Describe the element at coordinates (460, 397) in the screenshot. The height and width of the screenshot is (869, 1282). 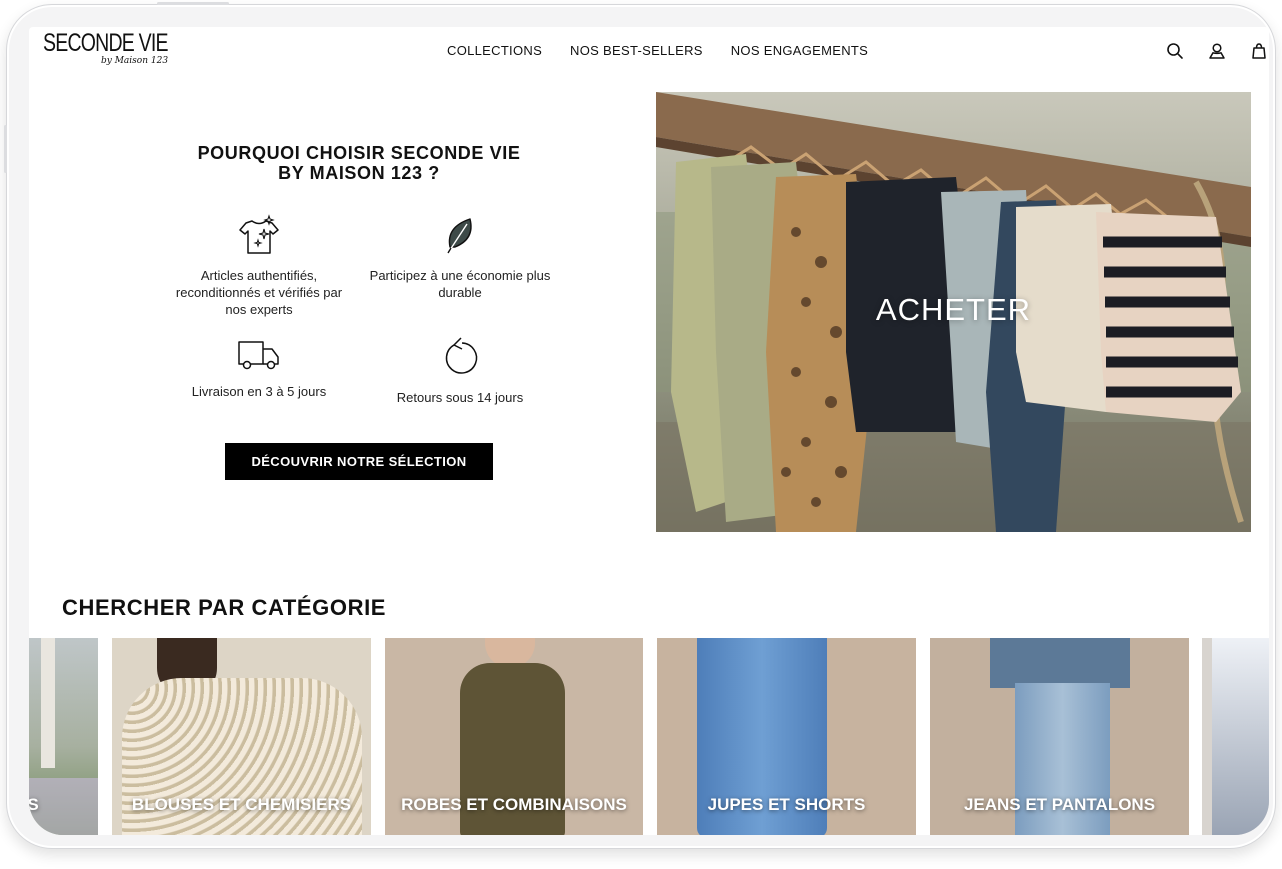
I see `feature-returns-label: Retours sous 14 jours` at that location.